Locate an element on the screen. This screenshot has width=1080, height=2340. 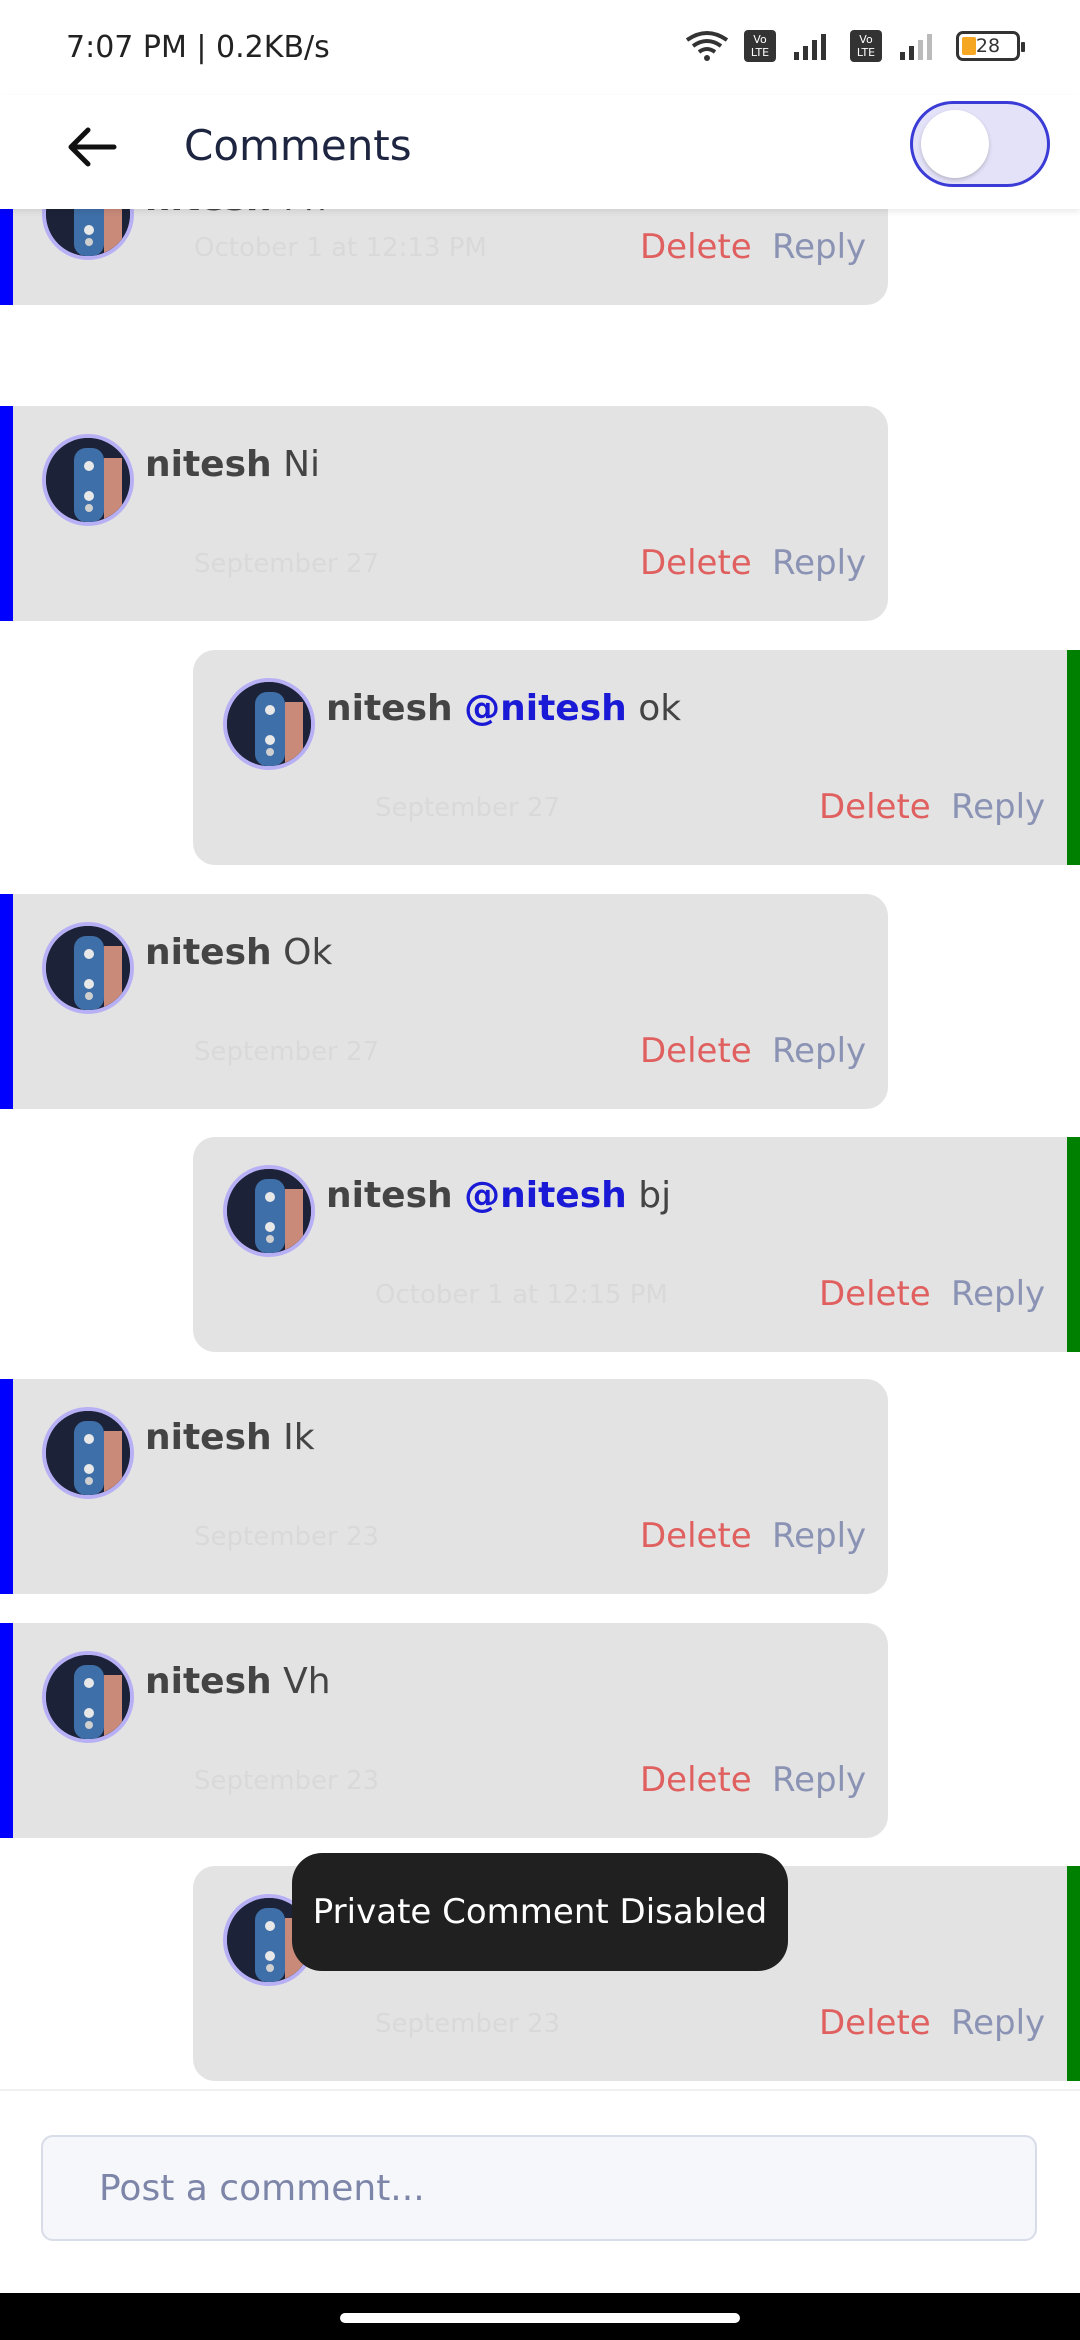
comment-body: Ni is located at coordinates (302, 464).